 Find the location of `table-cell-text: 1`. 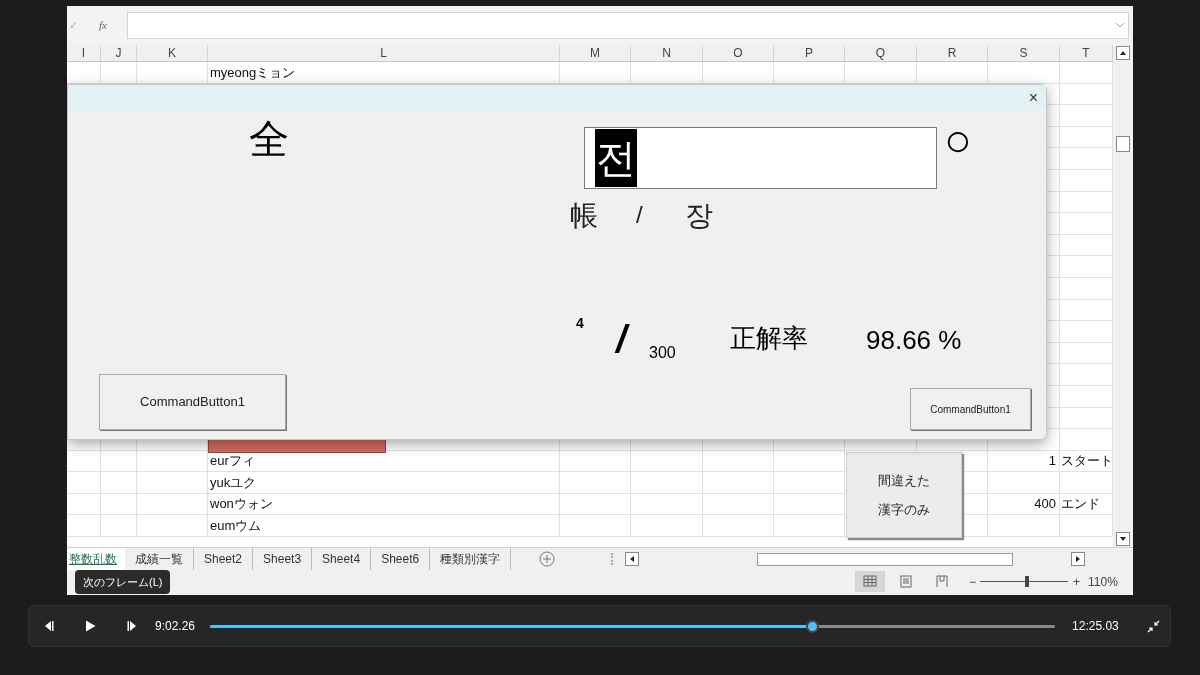

table-cell-text: 1 is located at coordinates (1052, 461).